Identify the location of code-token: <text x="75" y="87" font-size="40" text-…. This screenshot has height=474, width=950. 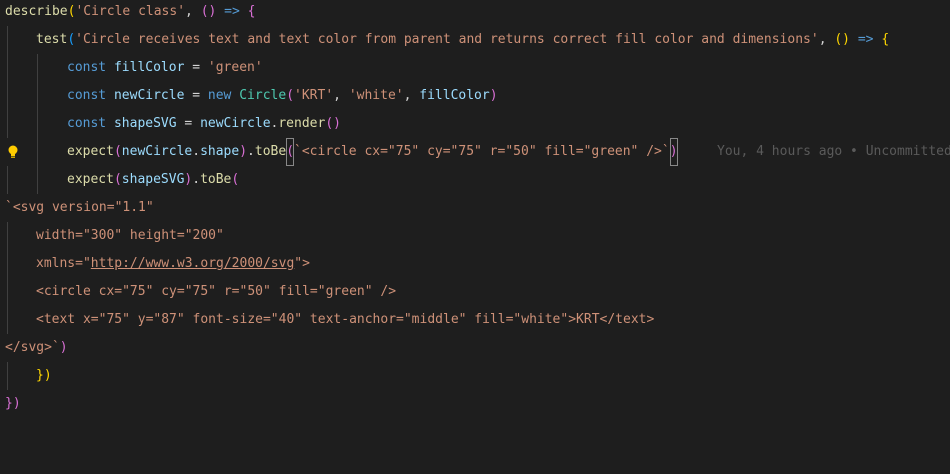
(345, 319).